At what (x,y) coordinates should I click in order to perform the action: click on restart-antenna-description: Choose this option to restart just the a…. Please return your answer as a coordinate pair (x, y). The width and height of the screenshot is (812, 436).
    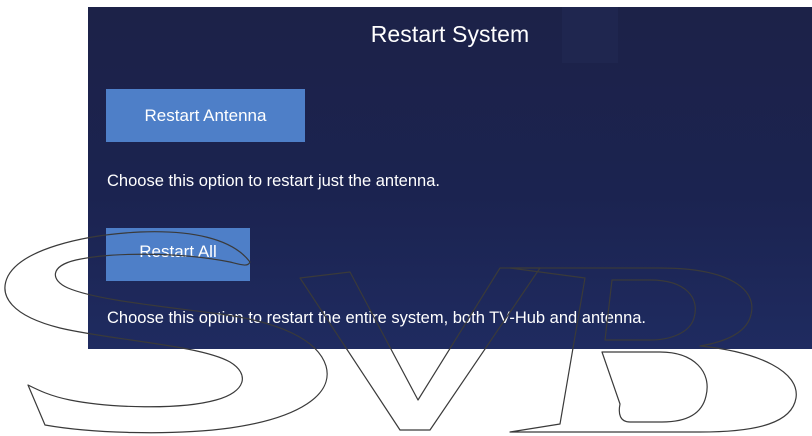
    Looking at the image, I should click on (273, 181).